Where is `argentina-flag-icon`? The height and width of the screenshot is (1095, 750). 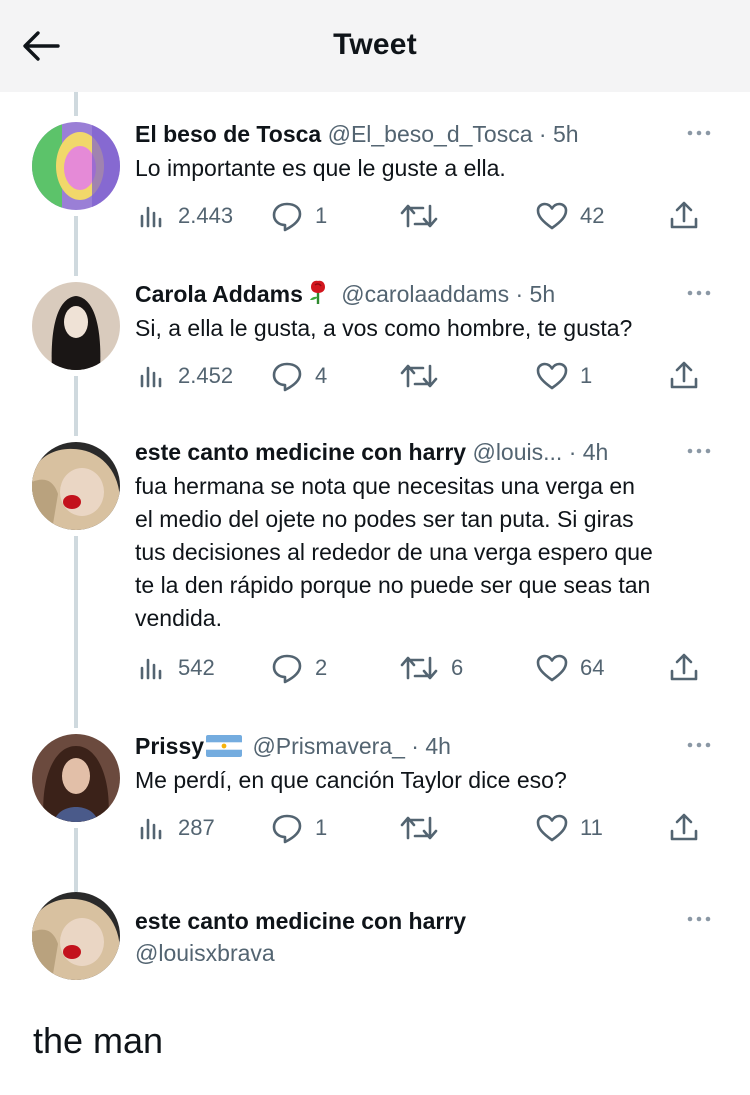
argentina-flag-icon is located at coordinates (224, 749).